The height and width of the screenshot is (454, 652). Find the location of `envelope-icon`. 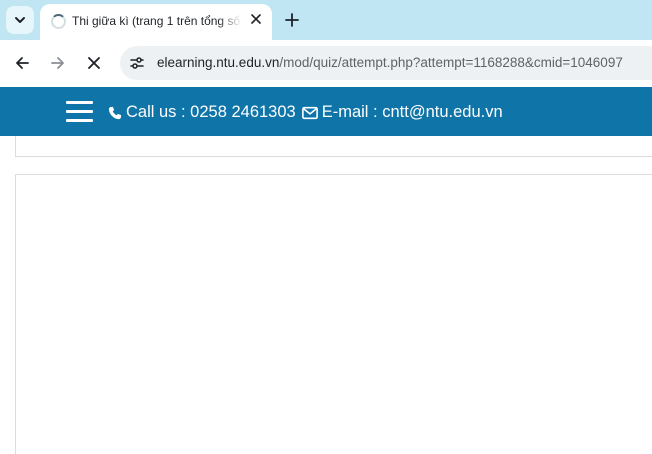

envelope-icon is located at coordinates (309, 112).